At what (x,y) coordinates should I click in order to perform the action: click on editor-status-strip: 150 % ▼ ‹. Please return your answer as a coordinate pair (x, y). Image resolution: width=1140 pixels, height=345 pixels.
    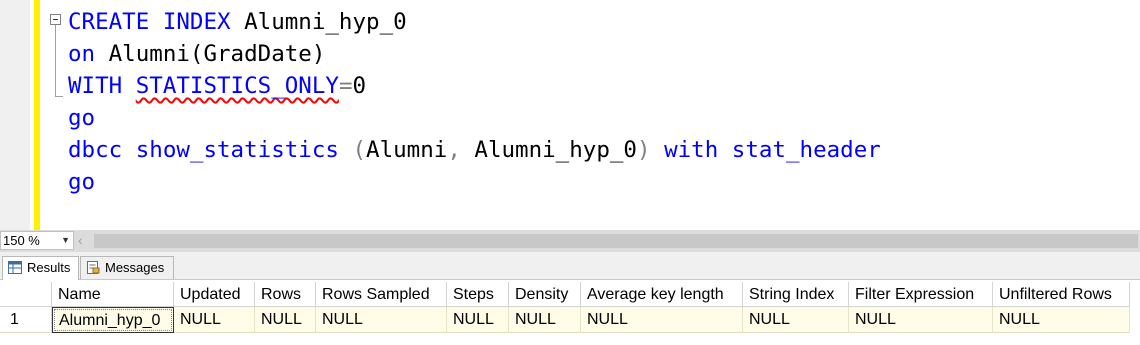
    Looking at the image, I should click on (570, 241).